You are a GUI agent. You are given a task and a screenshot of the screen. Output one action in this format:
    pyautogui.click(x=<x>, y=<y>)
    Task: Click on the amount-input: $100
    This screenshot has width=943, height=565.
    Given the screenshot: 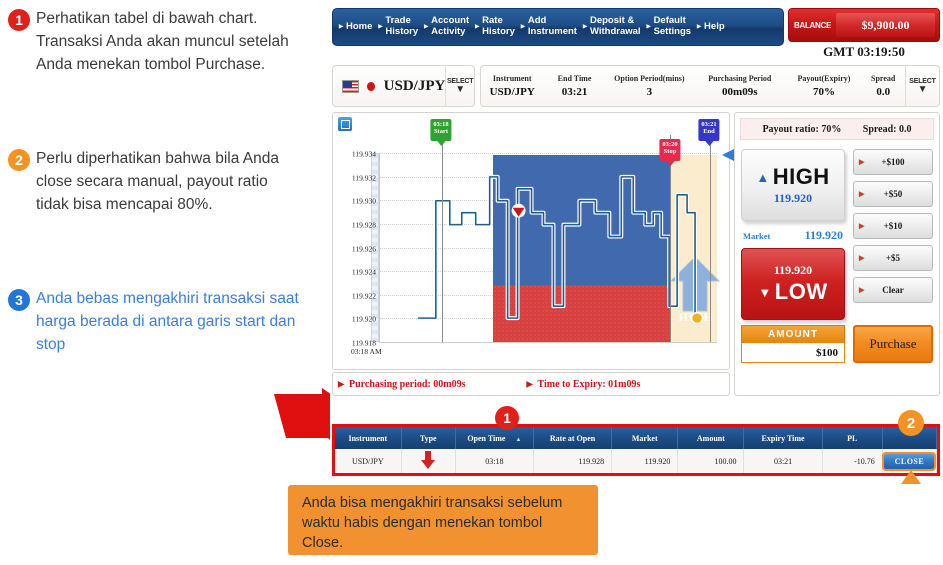 What is the action you would take?
    pyautogui.click(x=793, y=352)
    